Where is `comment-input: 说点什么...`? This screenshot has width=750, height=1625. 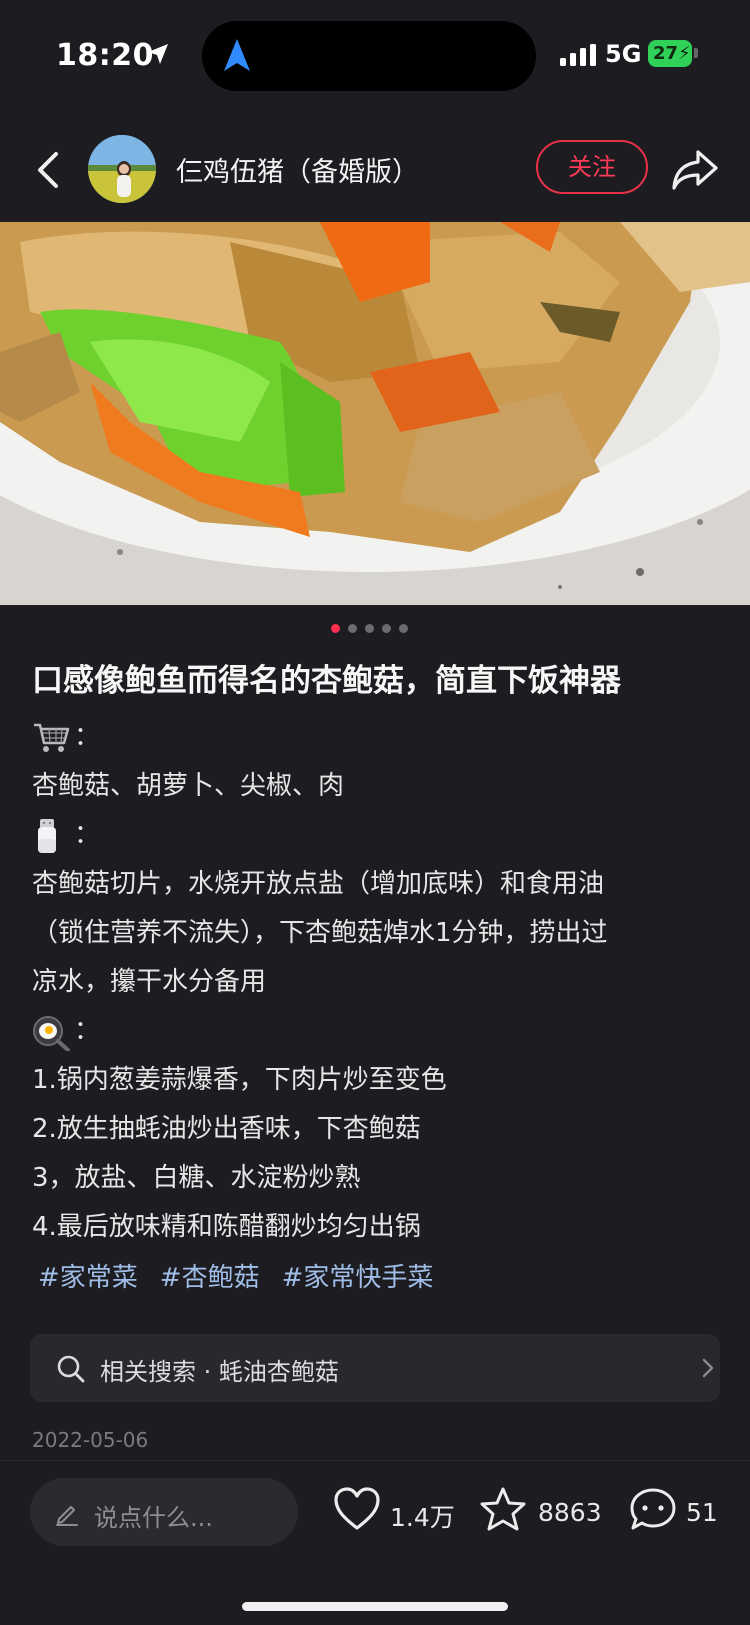 comment-input: 说点什么... is located at coordinates (164, 1512).